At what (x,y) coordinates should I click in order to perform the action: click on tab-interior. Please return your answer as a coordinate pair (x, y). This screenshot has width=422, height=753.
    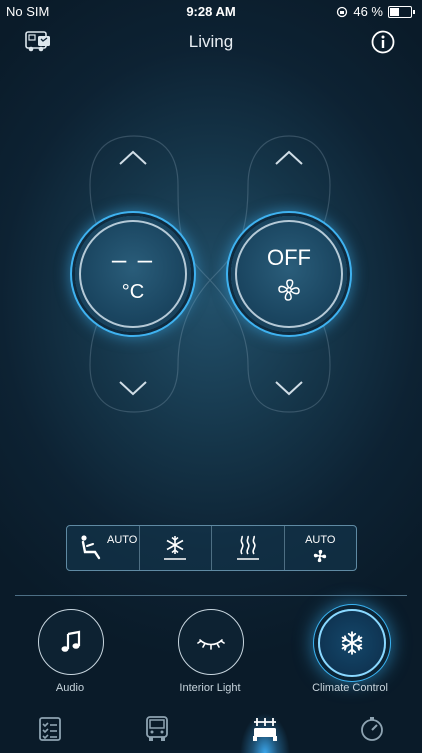
    Looking at the image, I should click on (265, 729).